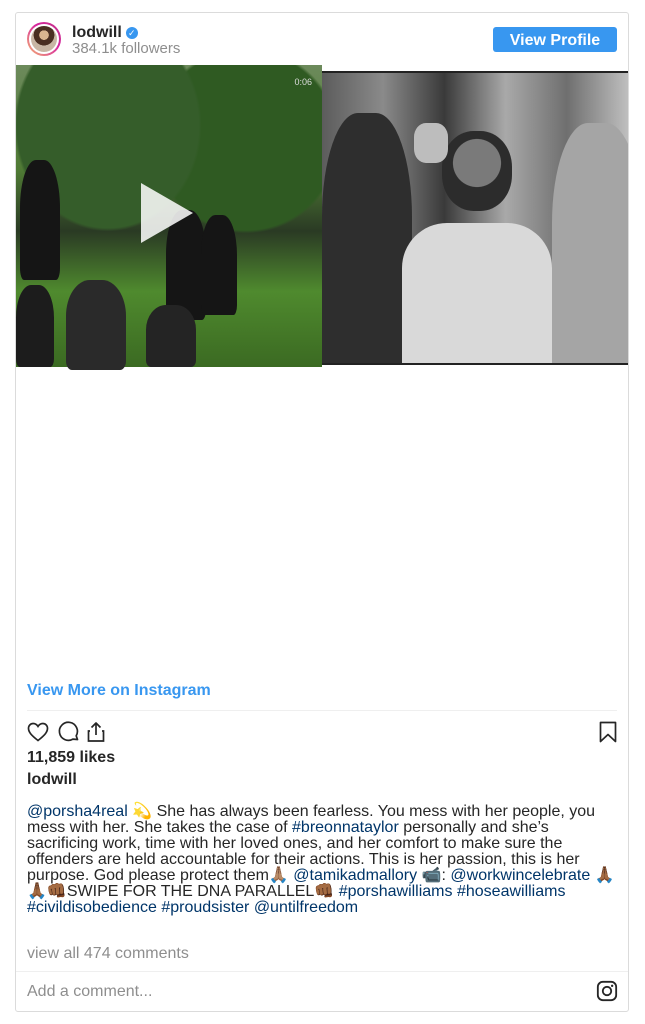  Describe the element at coordinates (367, 238) in the screenshot. I see `officer-figure` at that location.